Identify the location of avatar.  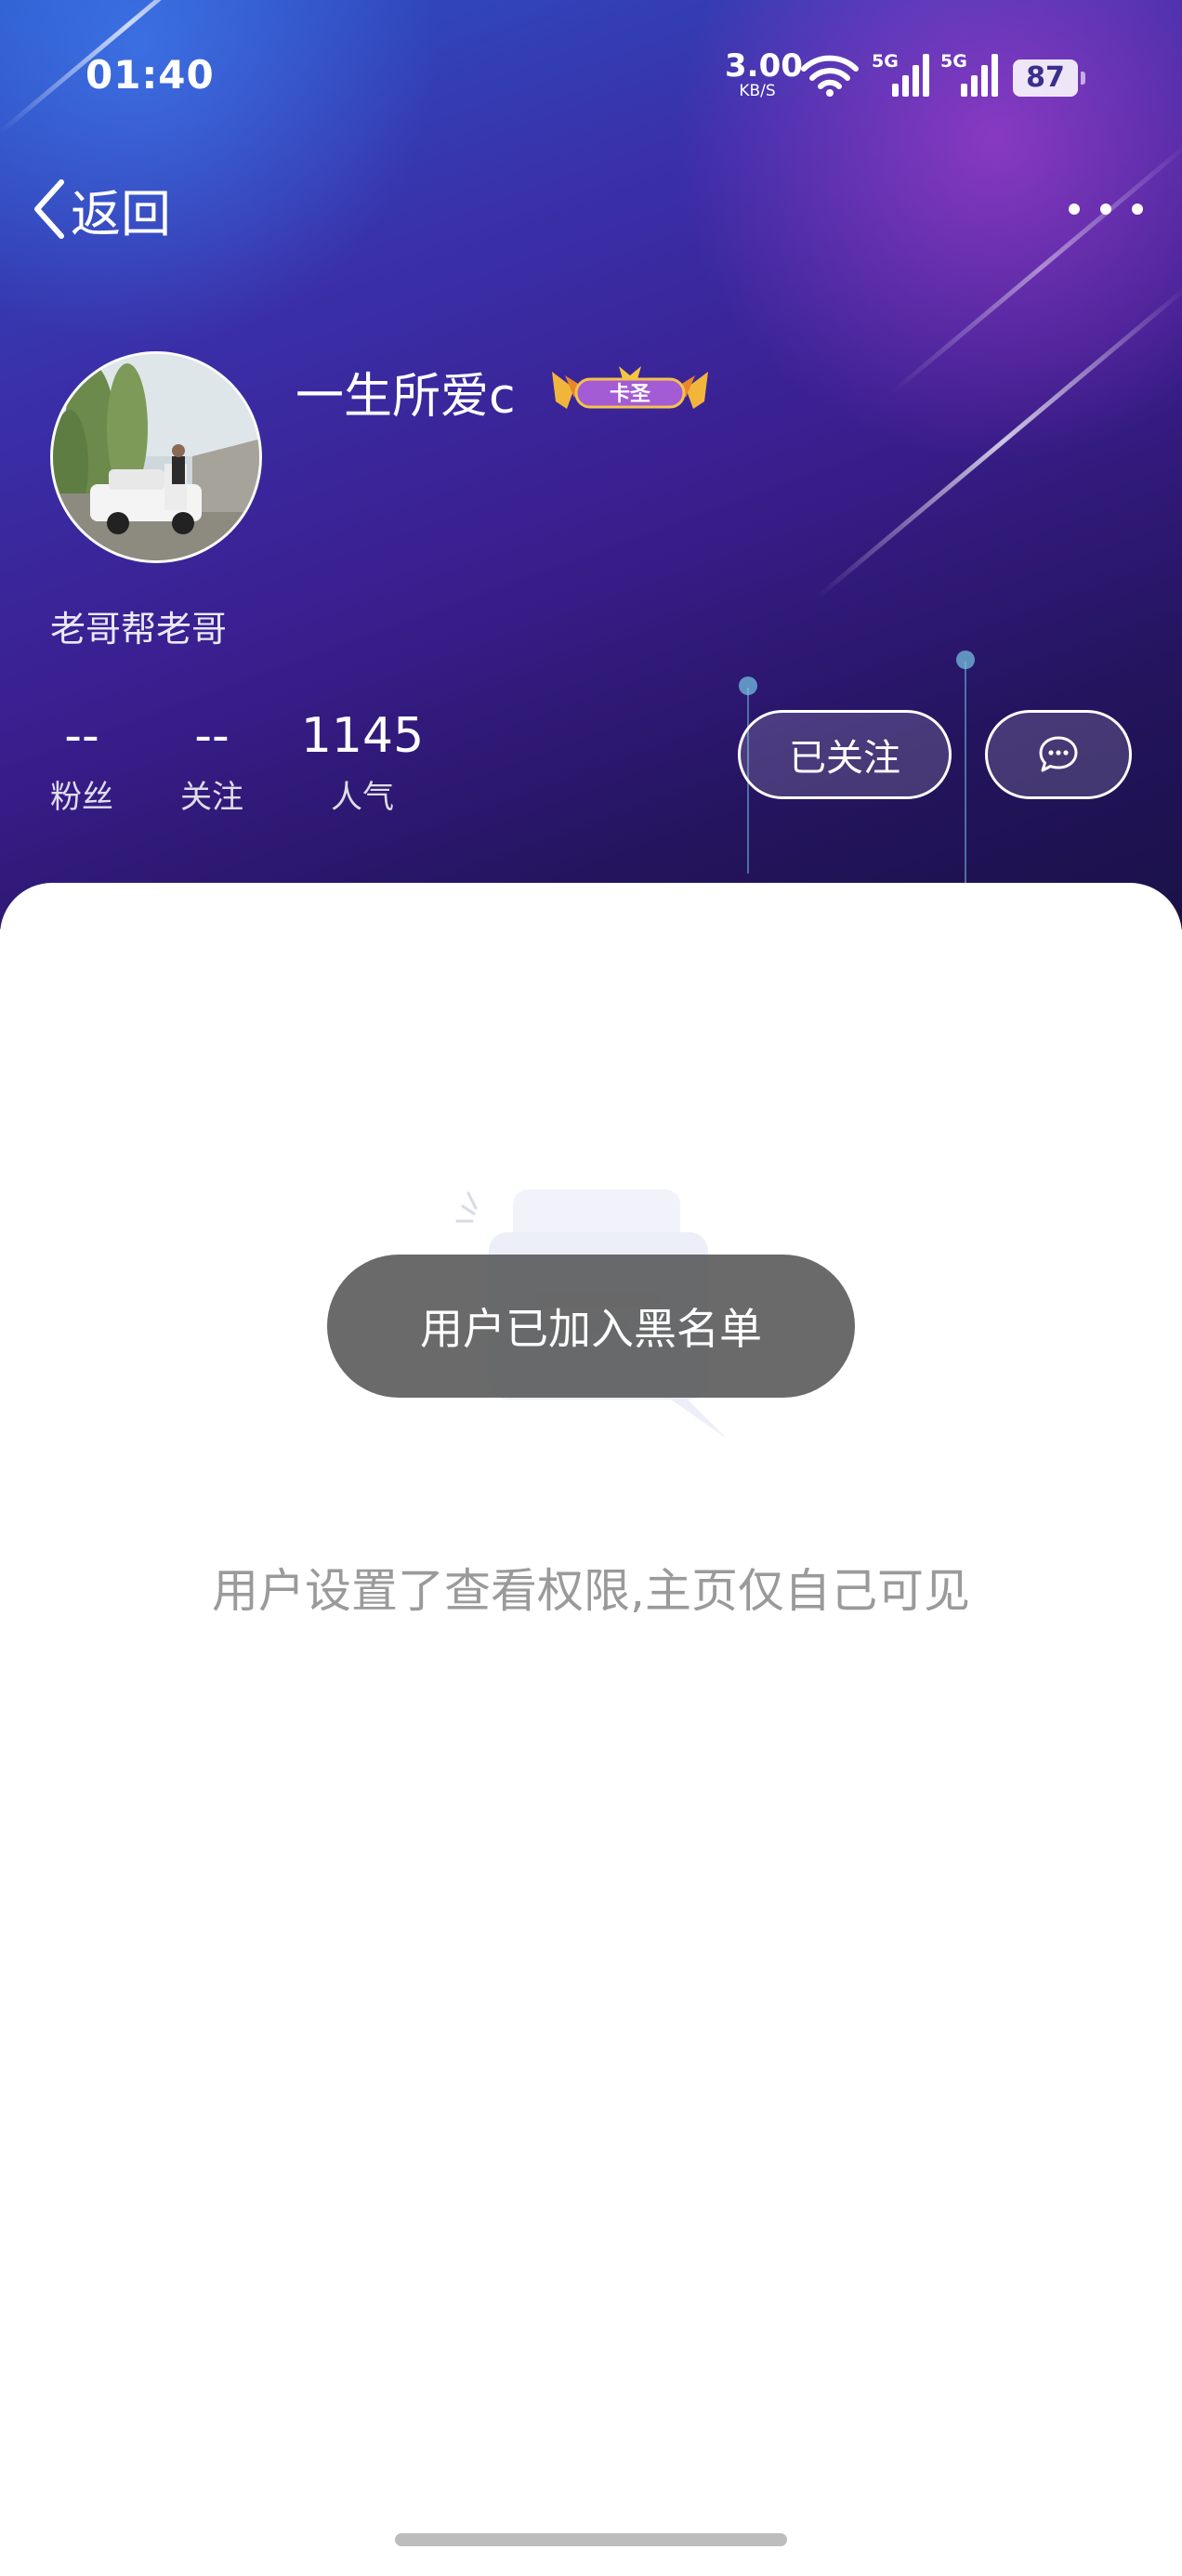
(156, 457).